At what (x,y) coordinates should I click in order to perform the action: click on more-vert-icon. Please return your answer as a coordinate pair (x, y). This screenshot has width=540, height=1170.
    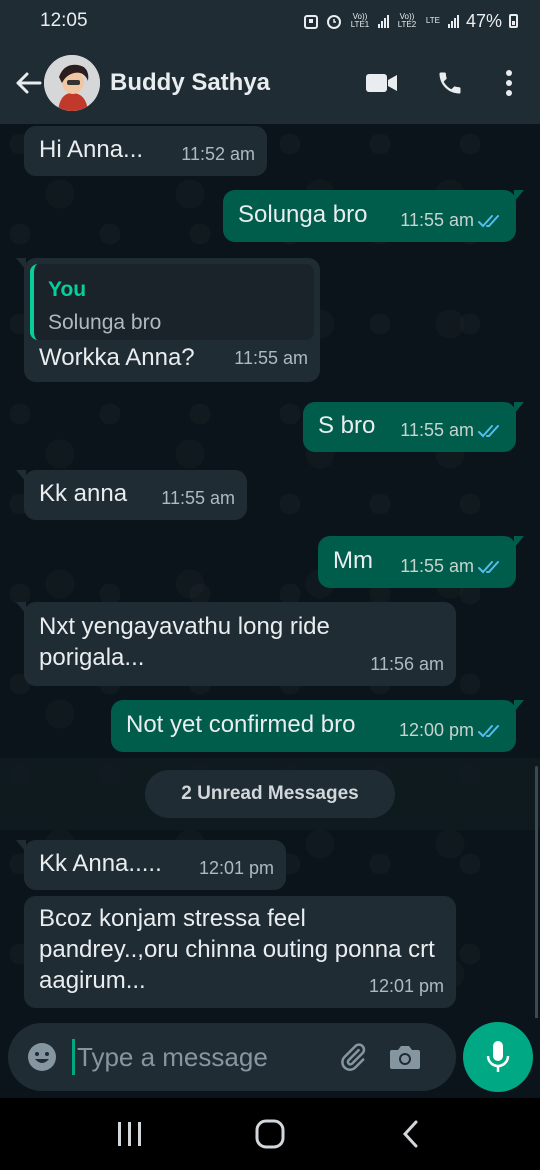
    Looking at the image, I should click on (509, 83).